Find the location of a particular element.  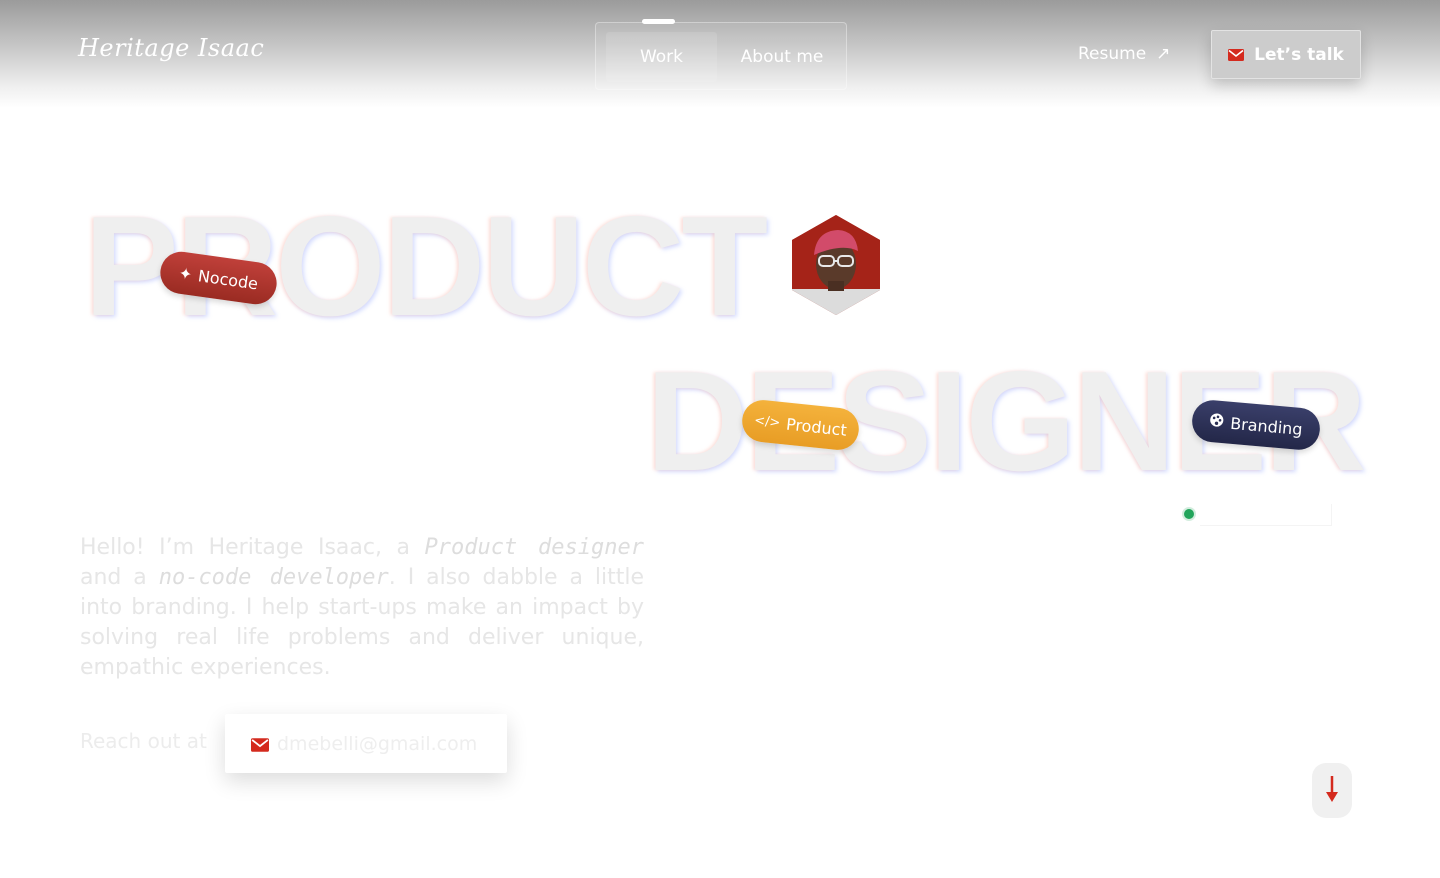

email-link: dmebelli@gmail.com is located at coordinates (366, 743).